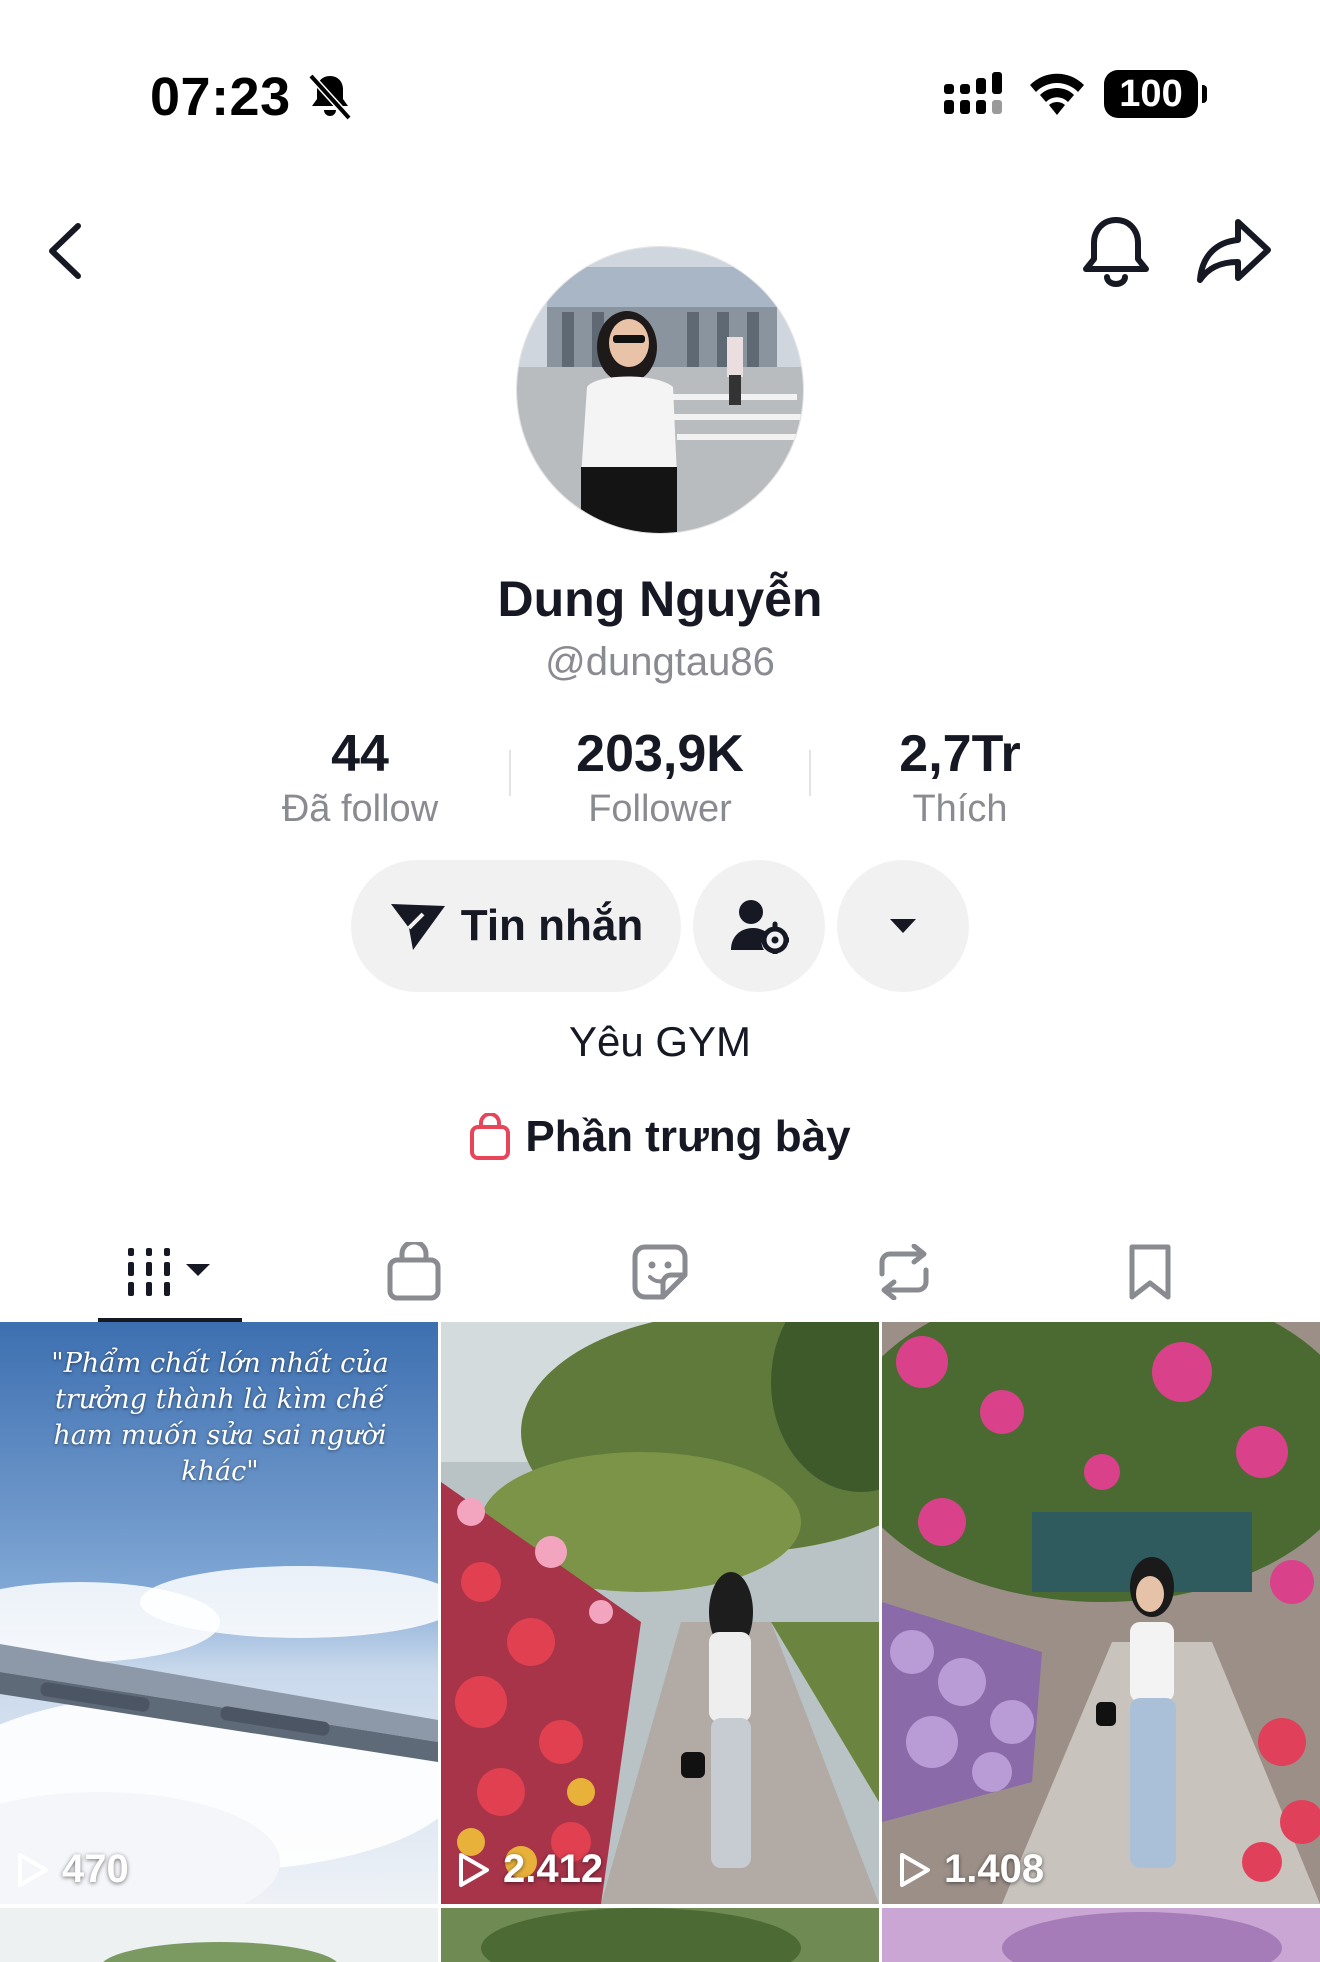  I want to click on stat-value: 2,7Tr, so click(960, 754).